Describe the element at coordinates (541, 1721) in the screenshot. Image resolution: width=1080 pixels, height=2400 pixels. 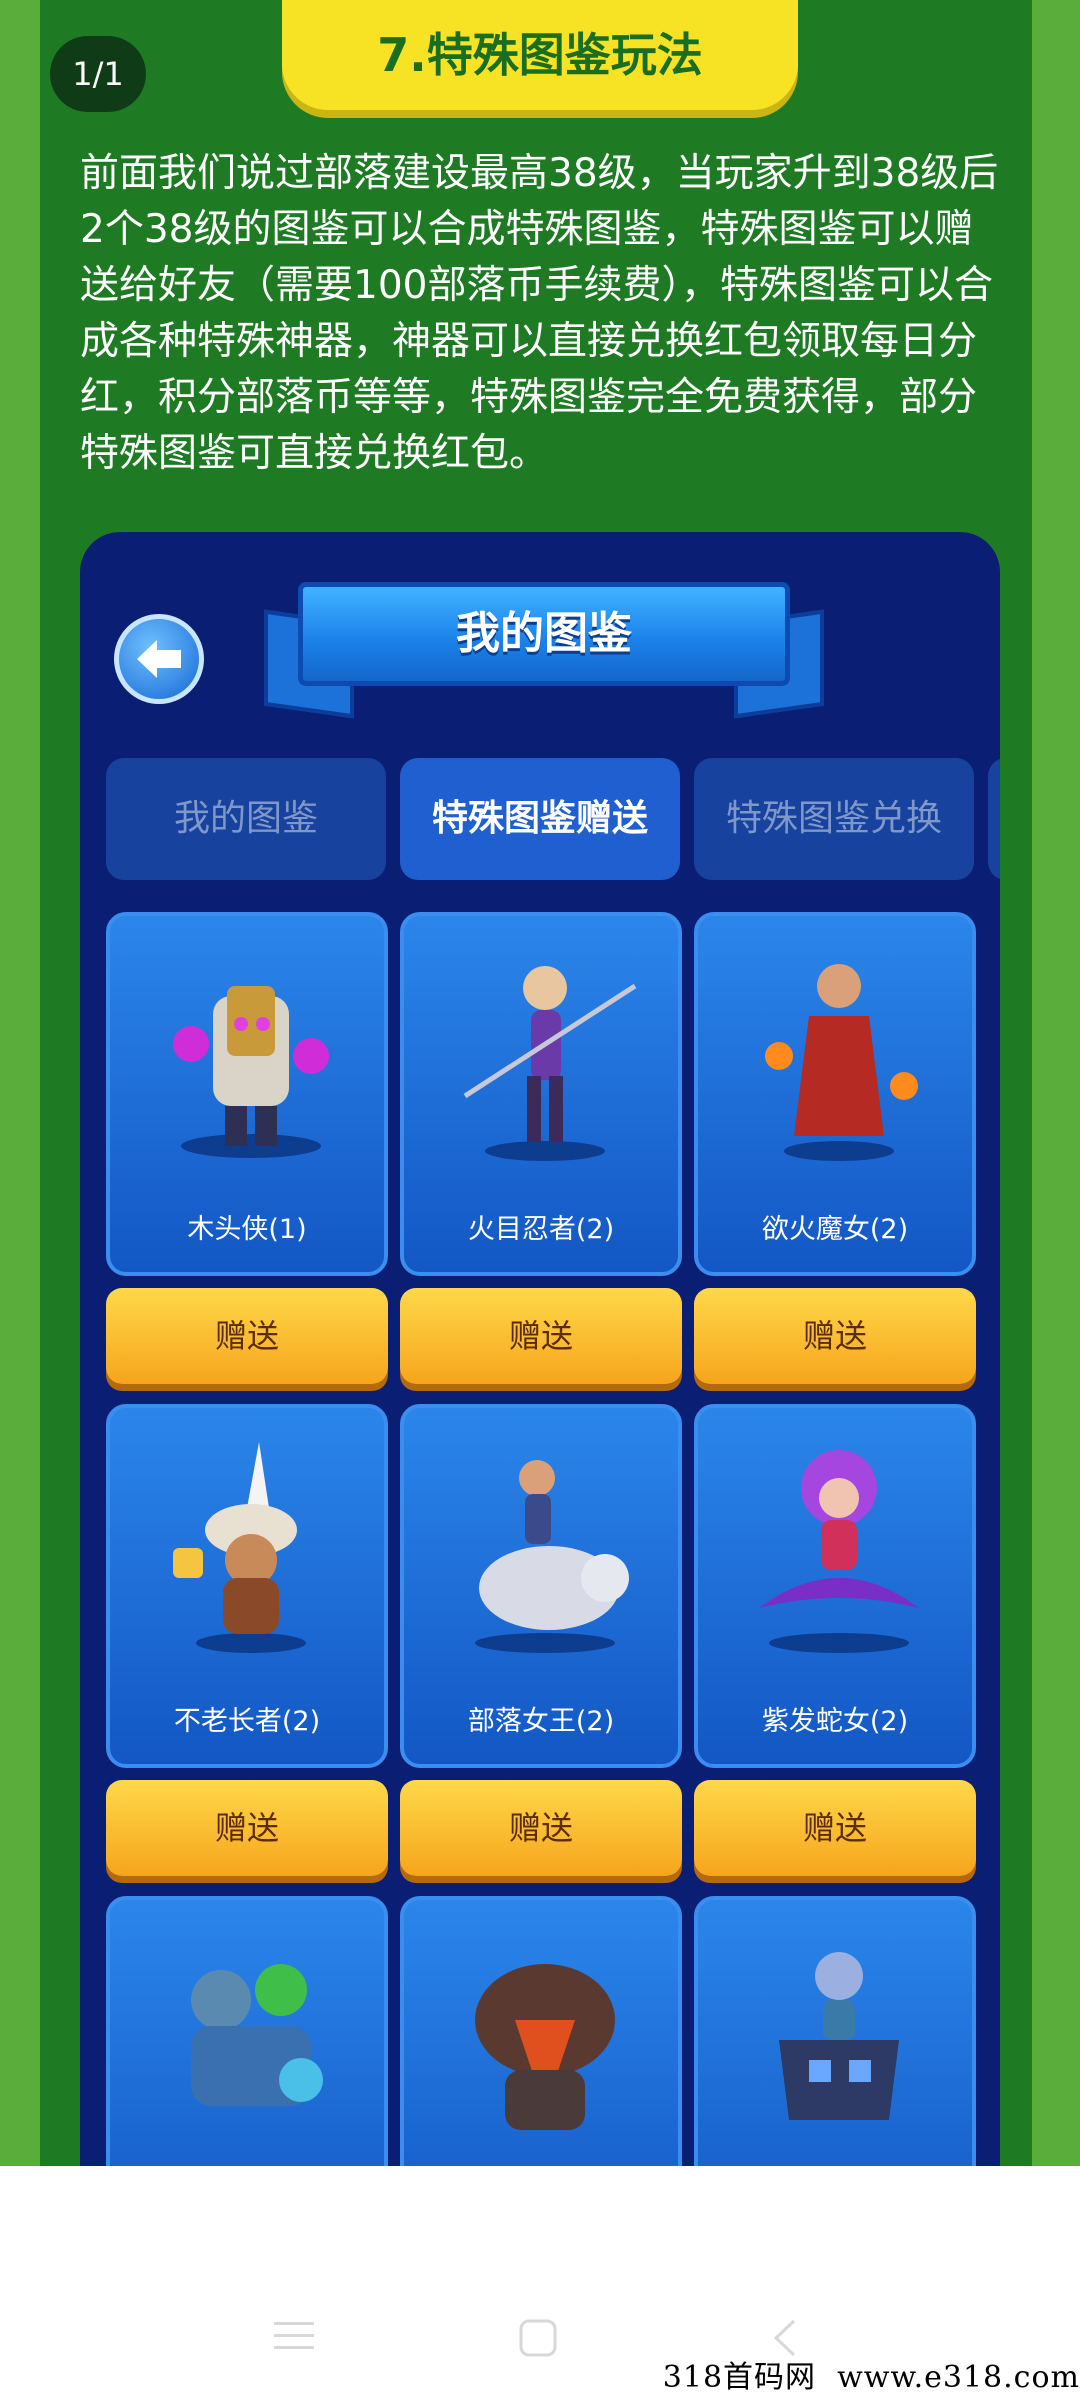
I see `card-name: 部落女王(2)` at that location.